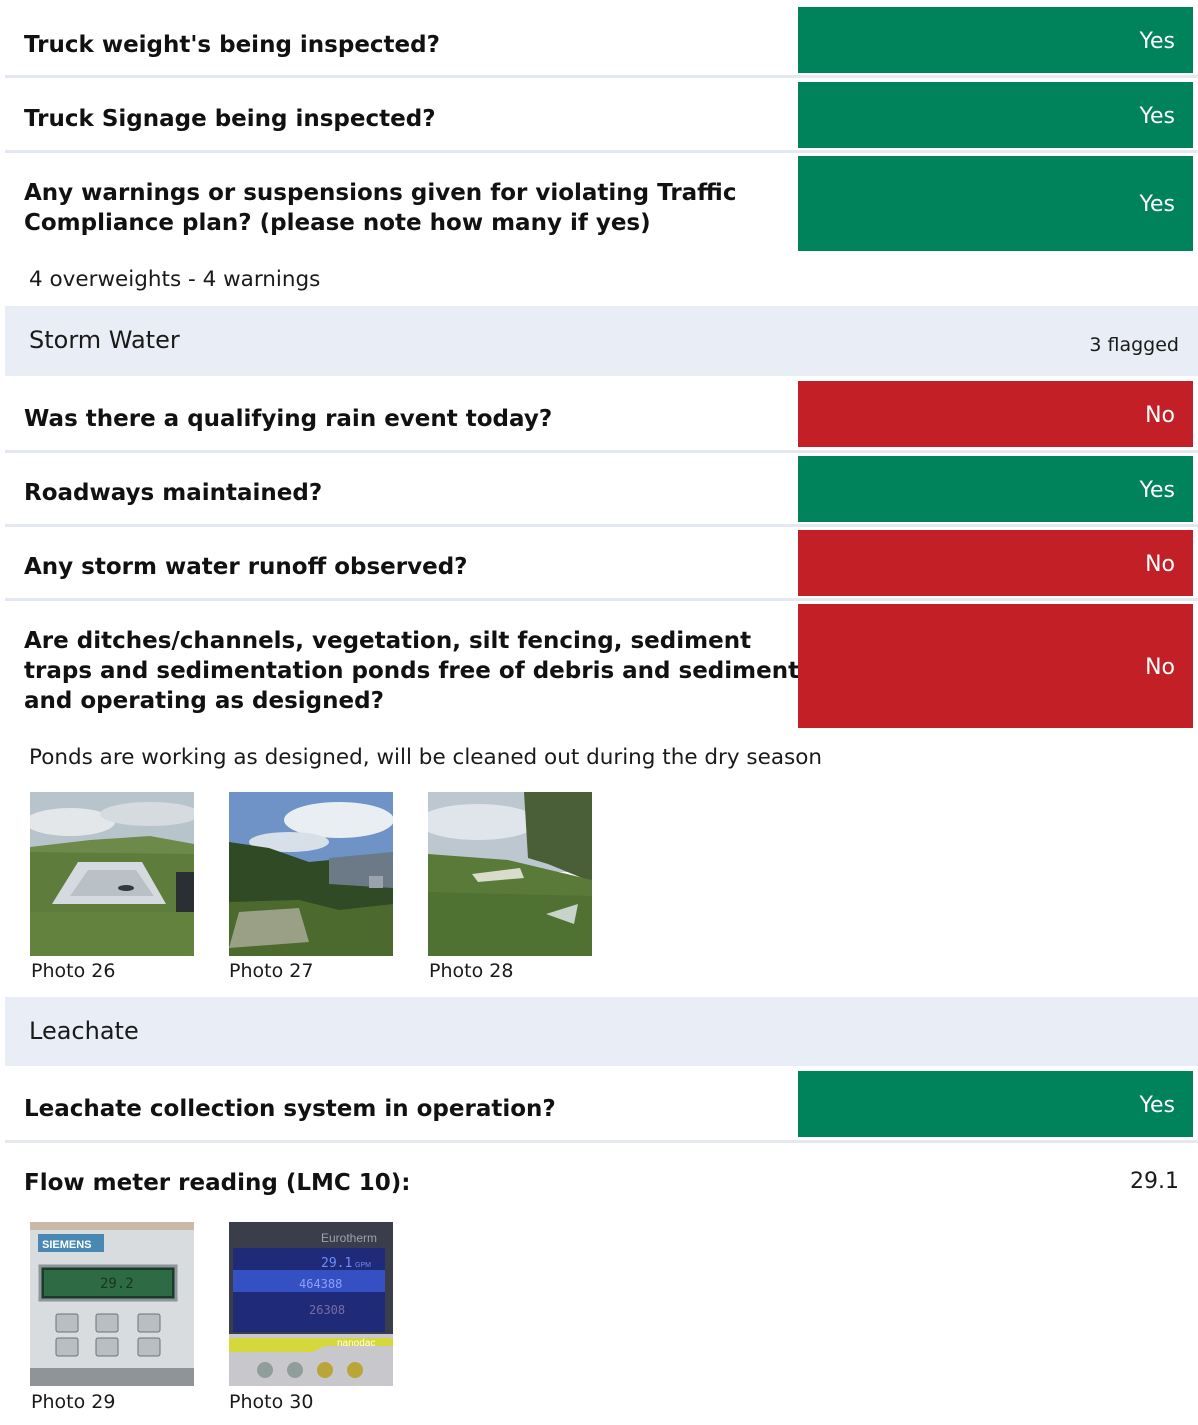  What do you see at coordinates (363, 1265) in the screenshot?
I see `eurotherm-unit: GPM` at bounding box center [363, 1265].